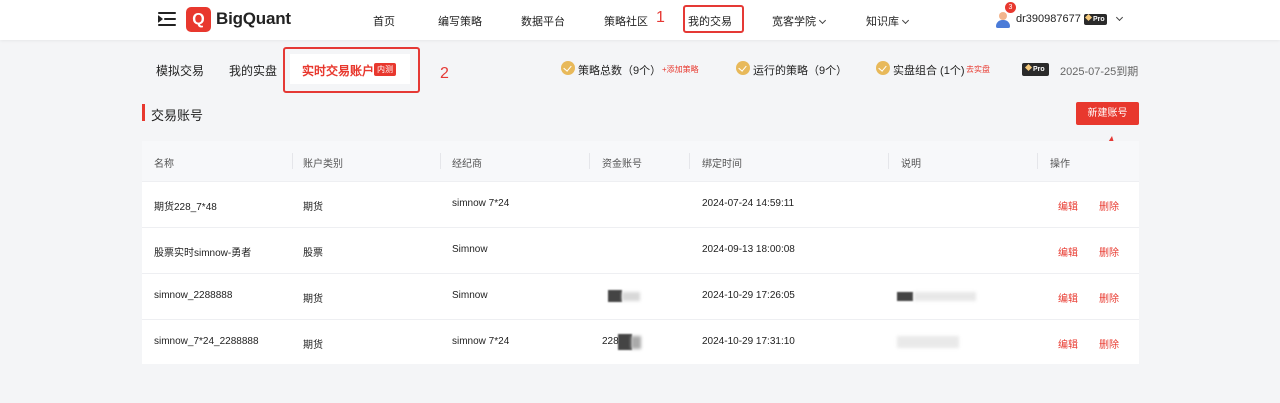 Image resolution: width=1280 pixels, height=403 pixels. Describe the element at coordinates (1107, 113) in the screenshot. I see `new-account-button: 新建账号` at that location.